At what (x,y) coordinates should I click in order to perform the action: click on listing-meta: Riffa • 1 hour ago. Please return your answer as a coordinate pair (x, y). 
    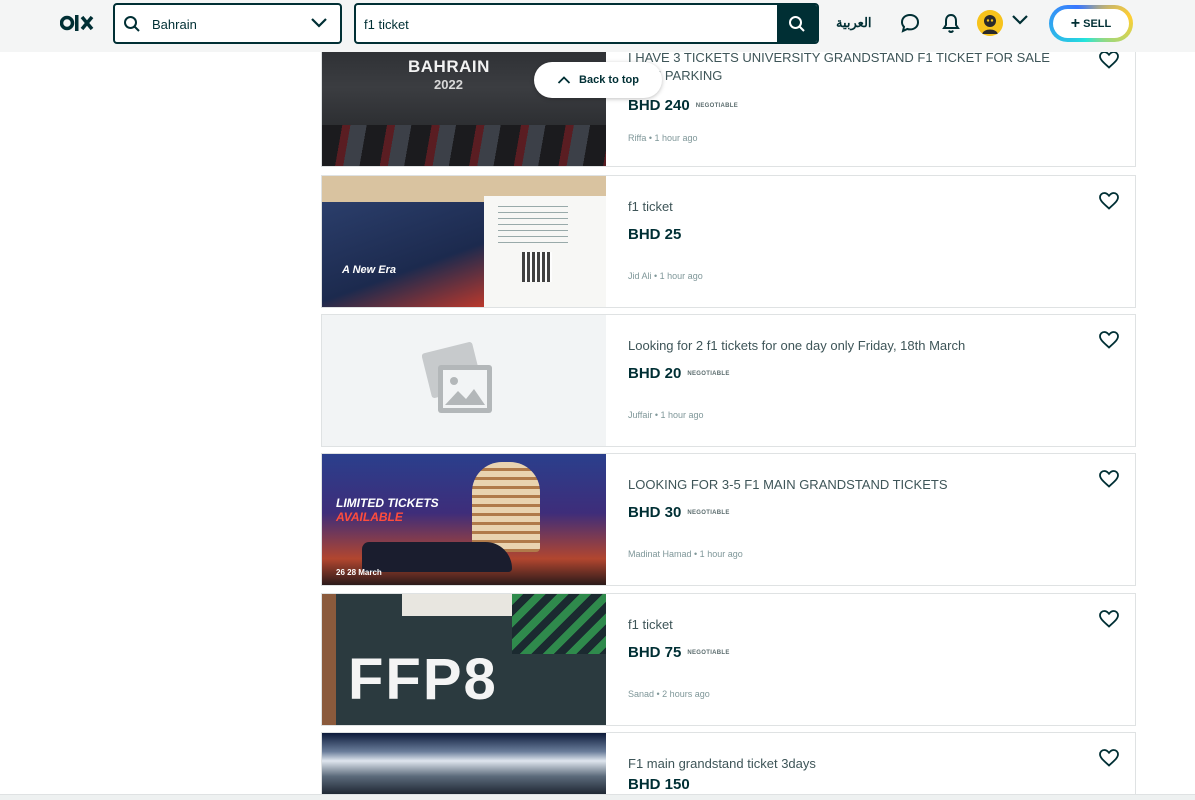
    Looking at the image, I should click on (663, 138).